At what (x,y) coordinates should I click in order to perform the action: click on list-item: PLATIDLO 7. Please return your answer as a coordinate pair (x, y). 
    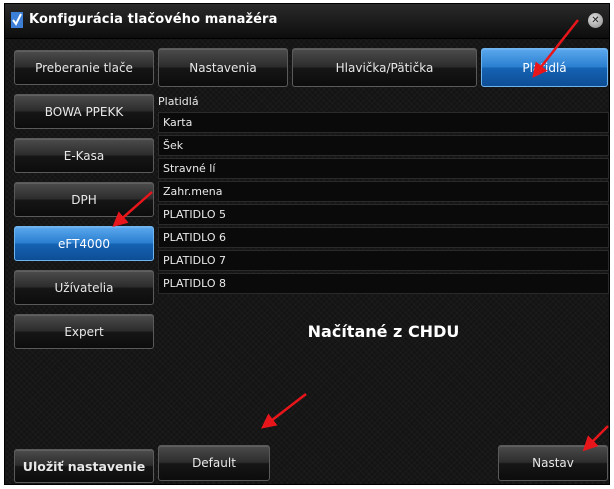
    Looking at the image, I should click on (383, 260).